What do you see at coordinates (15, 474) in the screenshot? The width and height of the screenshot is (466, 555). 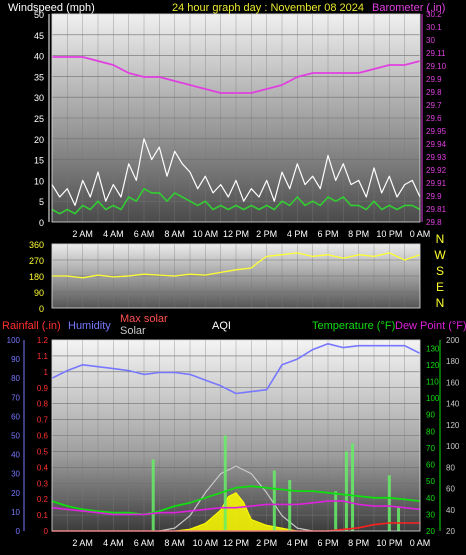 I see `humidity-tick-label: 30` at bounding box center [15, 474].